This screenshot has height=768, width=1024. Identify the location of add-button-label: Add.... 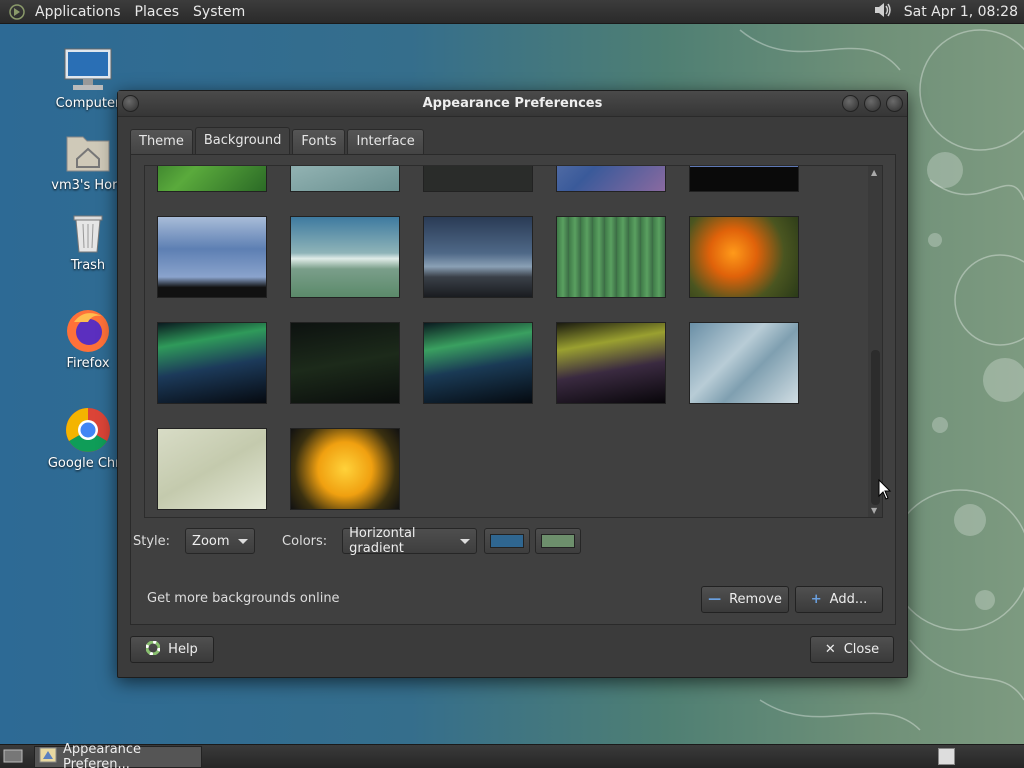
(848, 599).